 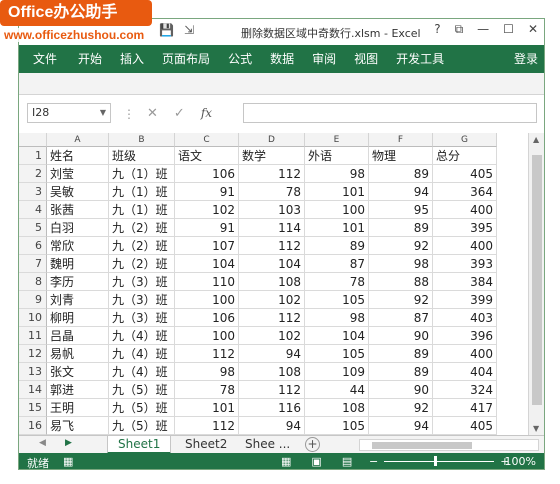 I want to click on column-header: B, so click(x=142, y=140).